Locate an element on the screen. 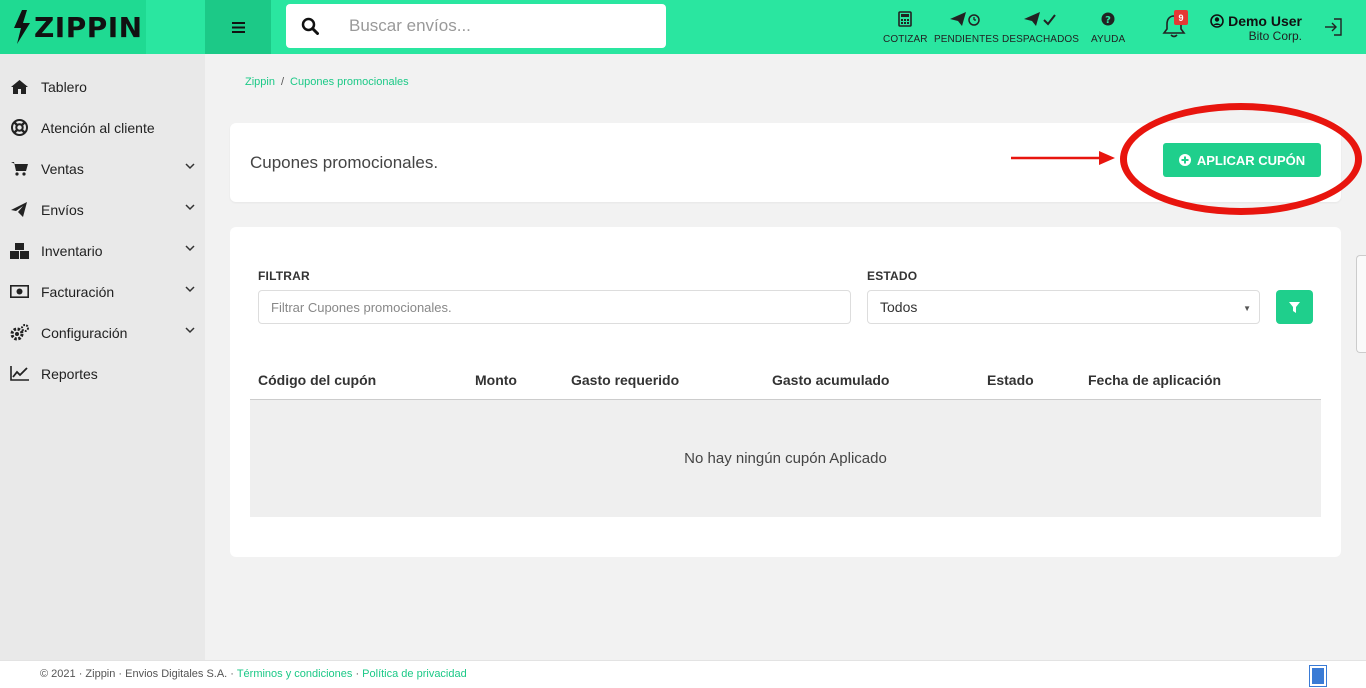  chart-line-icon is located at coordinates (19, 373).